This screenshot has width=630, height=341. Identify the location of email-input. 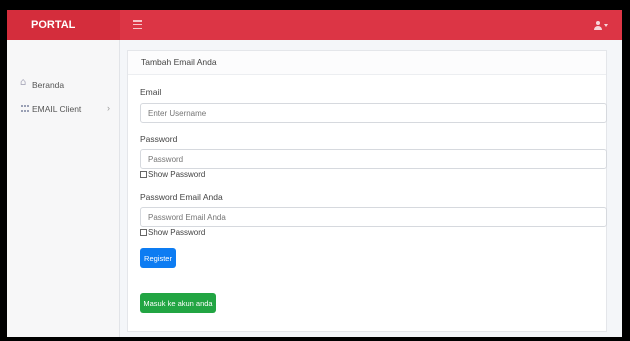
(373, 113).